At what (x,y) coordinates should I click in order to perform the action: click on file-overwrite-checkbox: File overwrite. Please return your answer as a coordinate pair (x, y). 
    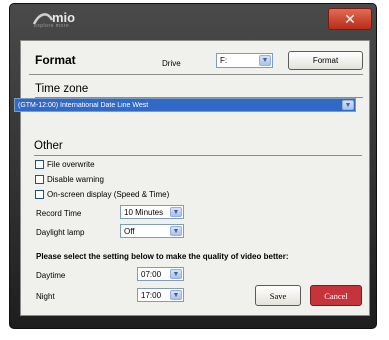
    Looking at the image, I should click on (65, 164).